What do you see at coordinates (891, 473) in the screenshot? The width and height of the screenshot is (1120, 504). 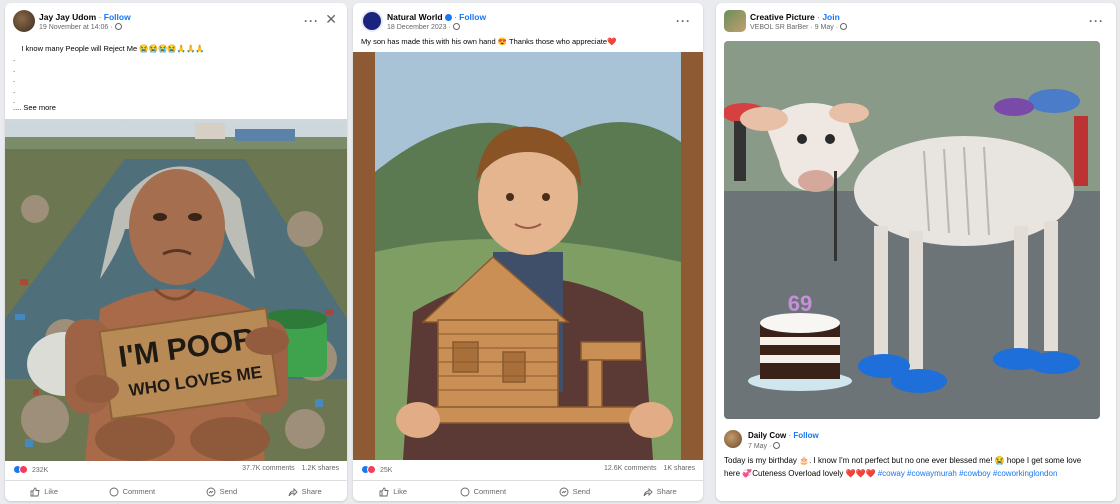 I see `hashtag-link: #coway` at bounding box center [891, 473].